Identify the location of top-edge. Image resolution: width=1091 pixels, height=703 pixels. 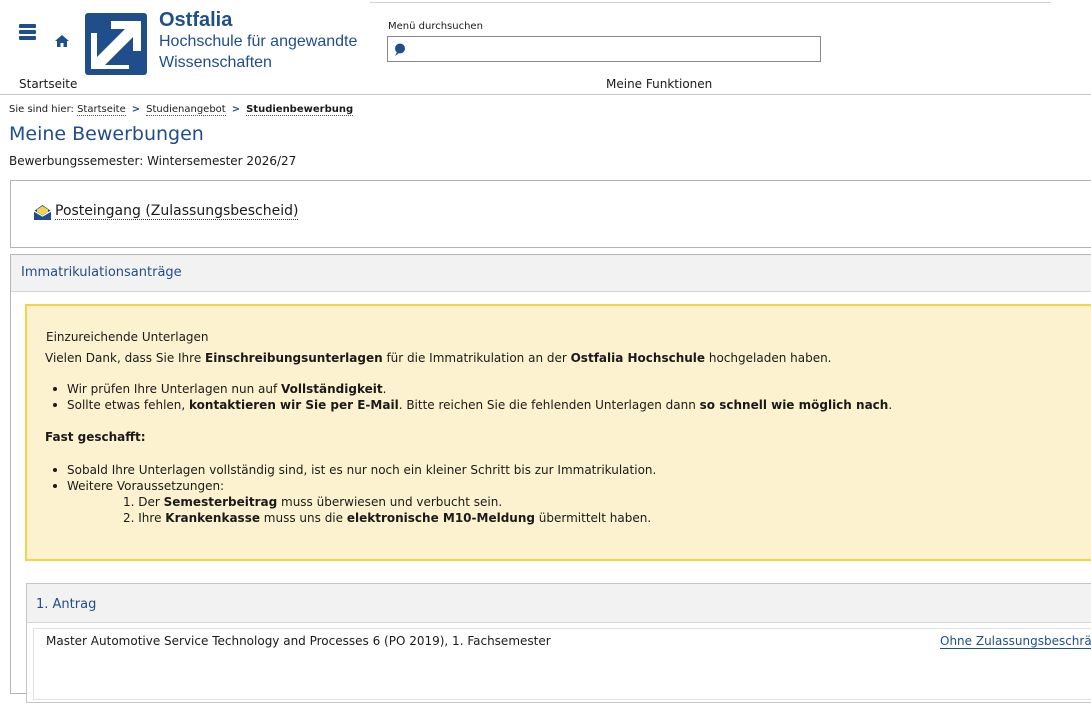
(545, 2).